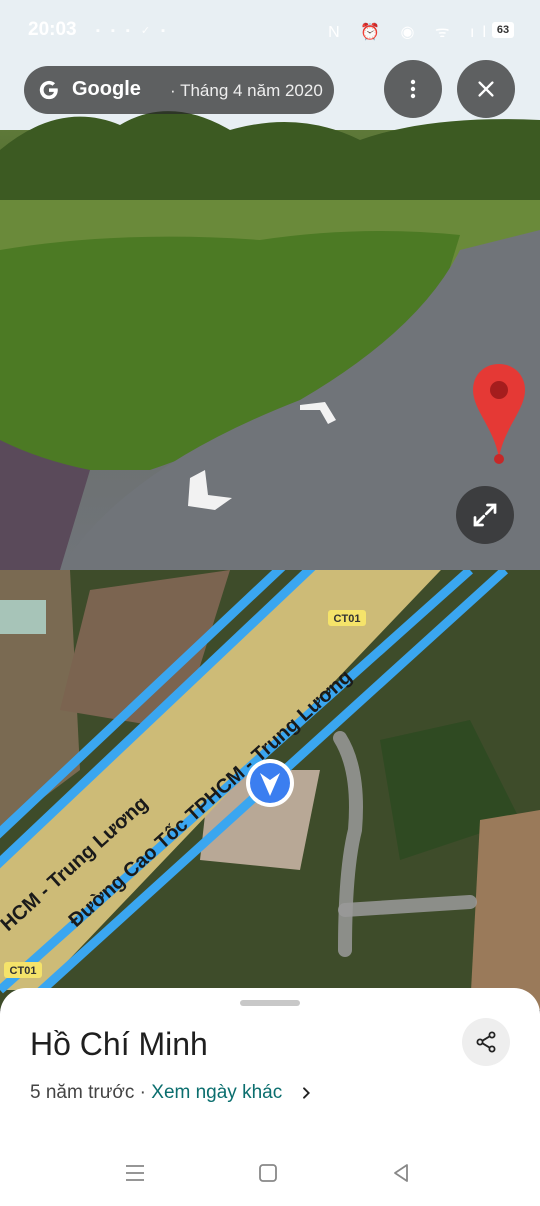 This screenshot has width=540, height=1206. I want to click on system-icons: N ⏰ ◉ ᯤ ıl, so click(411, 32).